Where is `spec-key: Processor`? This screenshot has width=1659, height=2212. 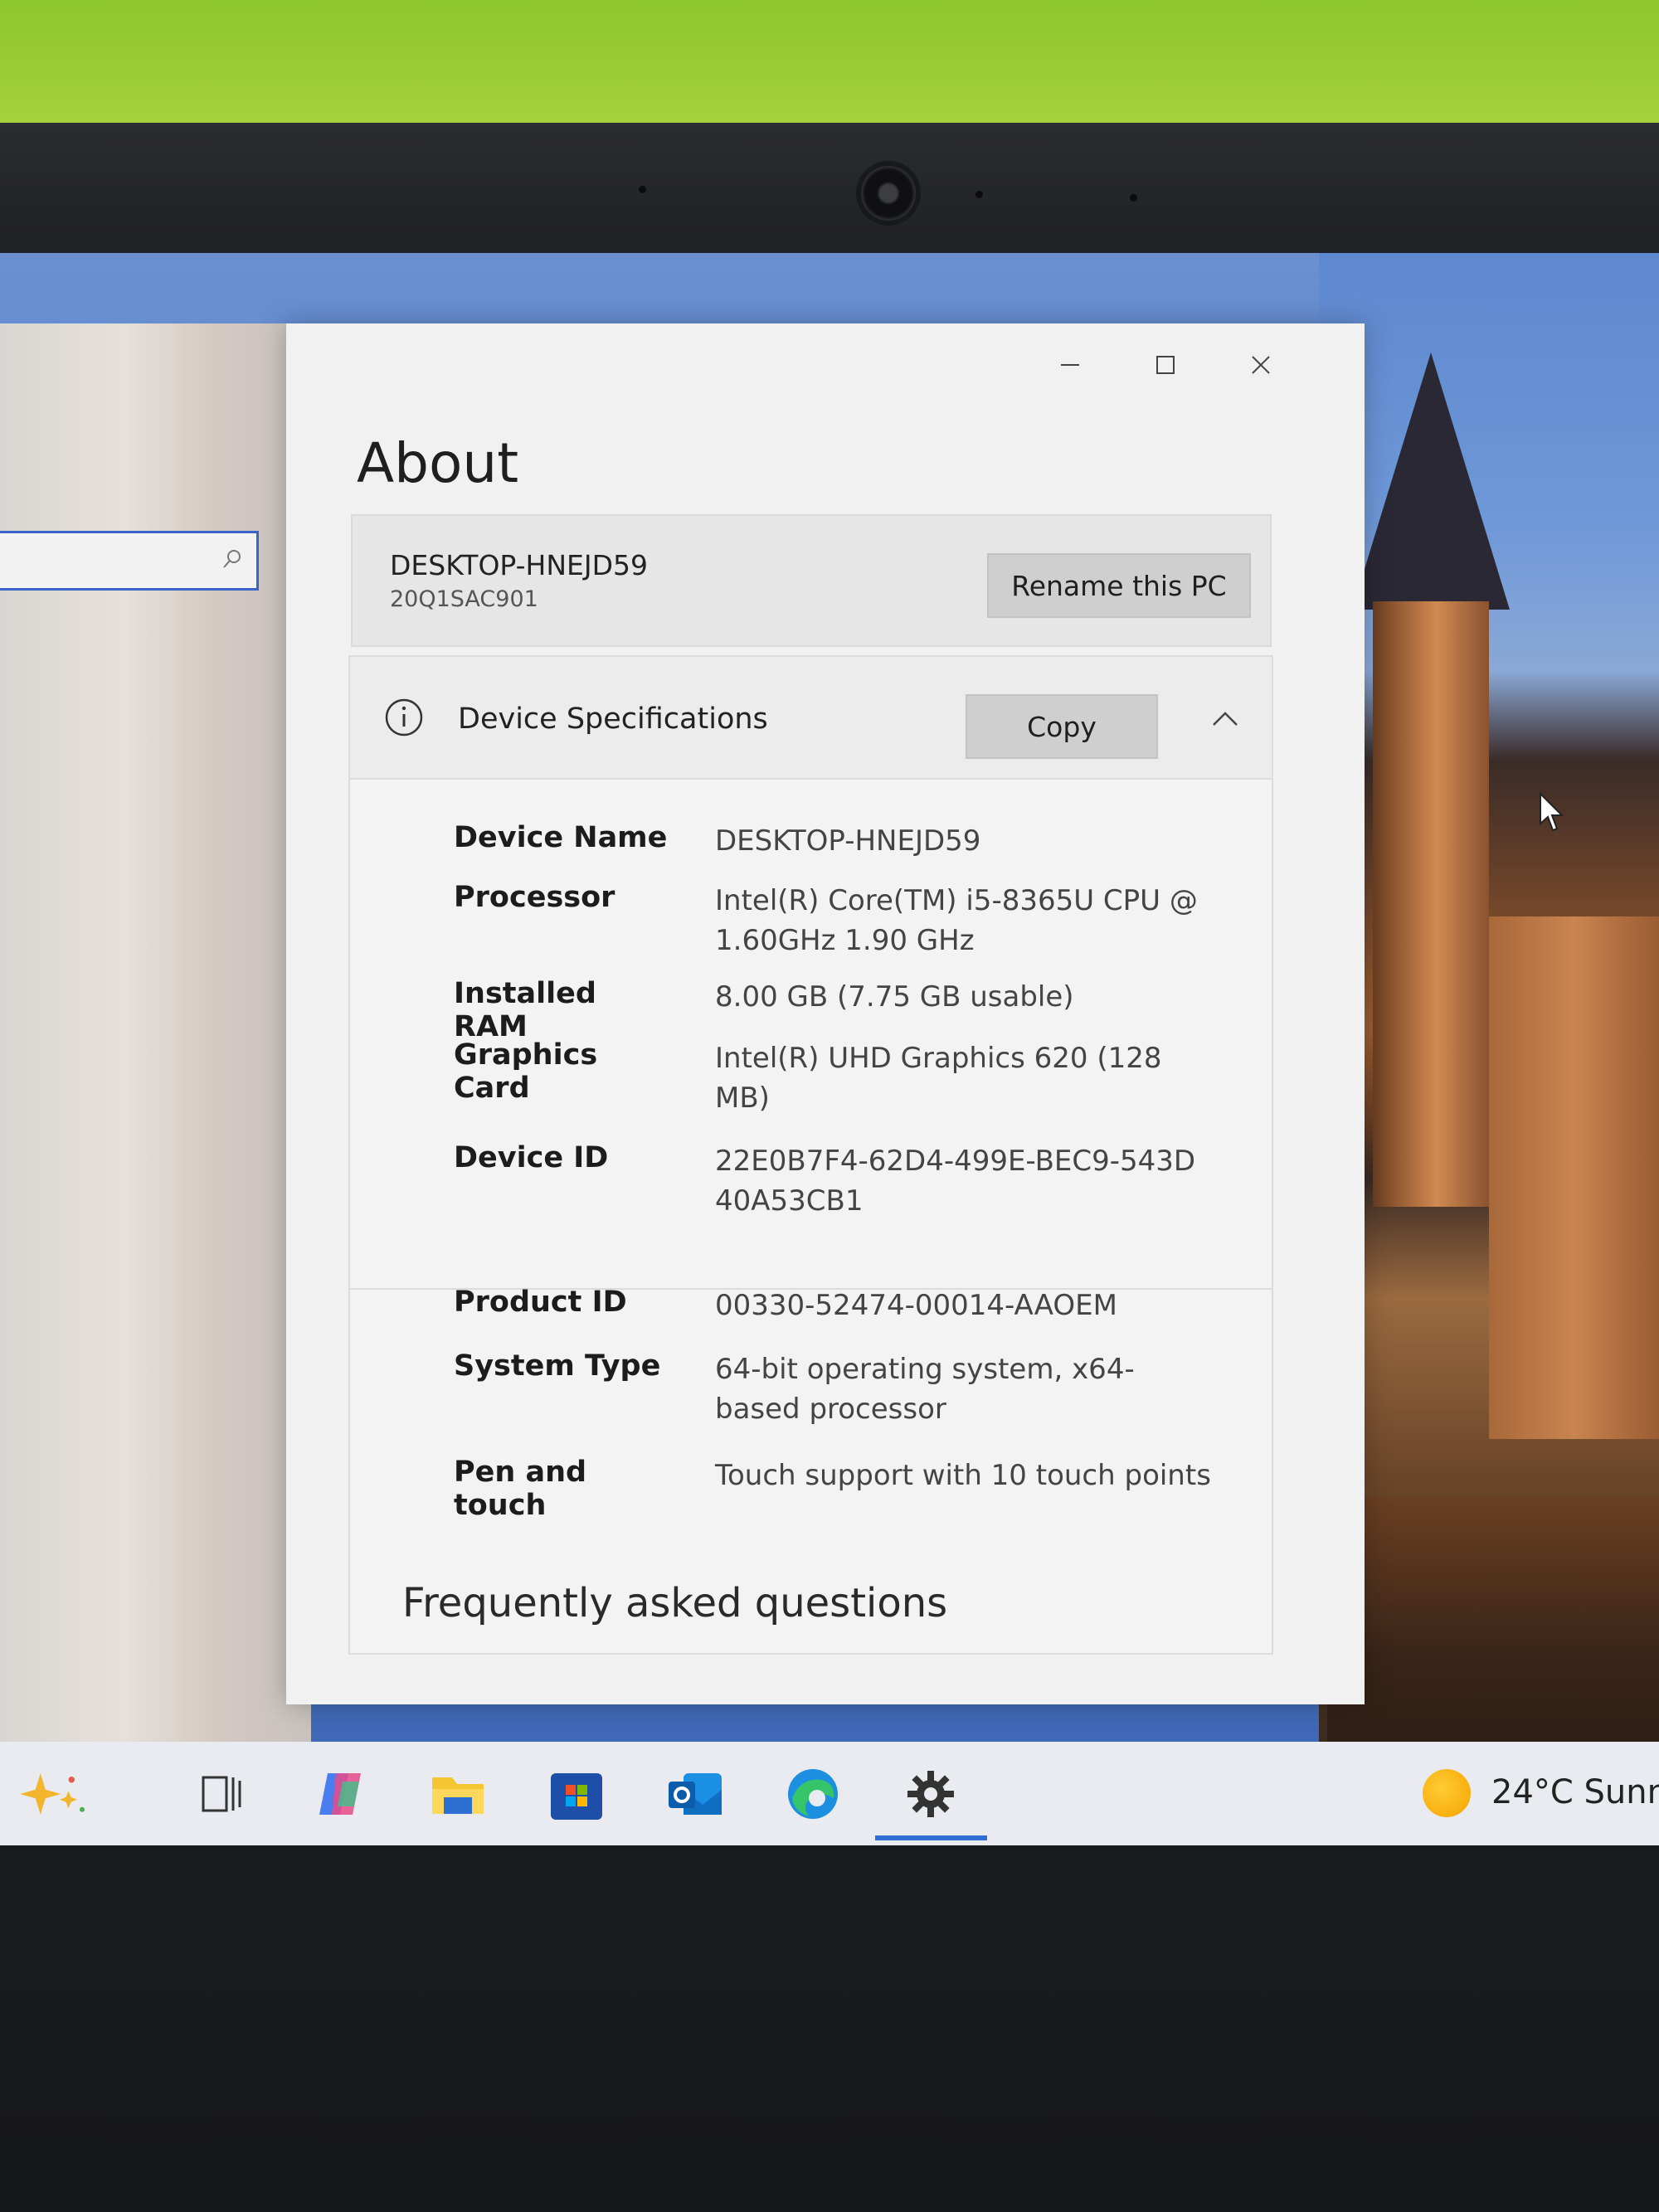
spec-key: Processor is located at coordinates (534, 898).